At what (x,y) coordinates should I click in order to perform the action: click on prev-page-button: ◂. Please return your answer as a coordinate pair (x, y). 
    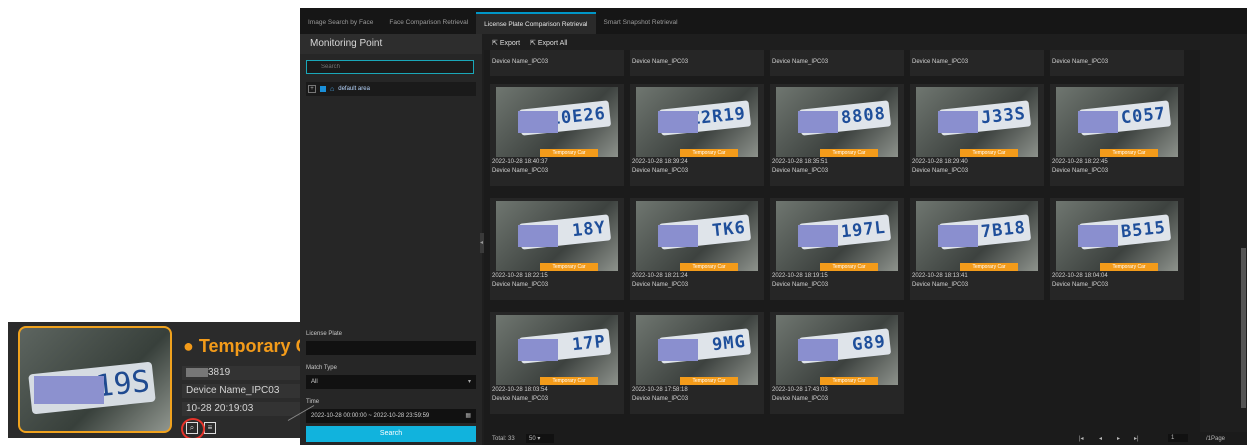
    Looking at the image, I should click on (1100, 438).